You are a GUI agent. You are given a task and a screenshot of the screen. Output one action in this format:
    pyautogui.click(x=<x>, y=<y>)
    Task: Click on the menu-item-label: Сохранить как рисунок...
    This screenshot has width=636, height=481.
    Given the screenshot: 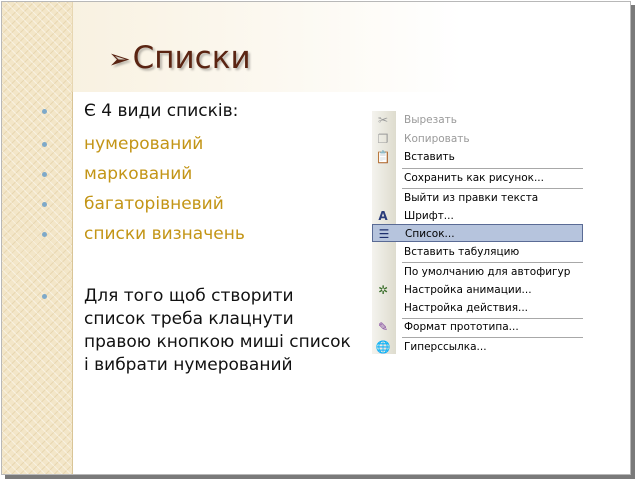 What is the action you would take?
    pyautogui.click(x=474, y=178)
    